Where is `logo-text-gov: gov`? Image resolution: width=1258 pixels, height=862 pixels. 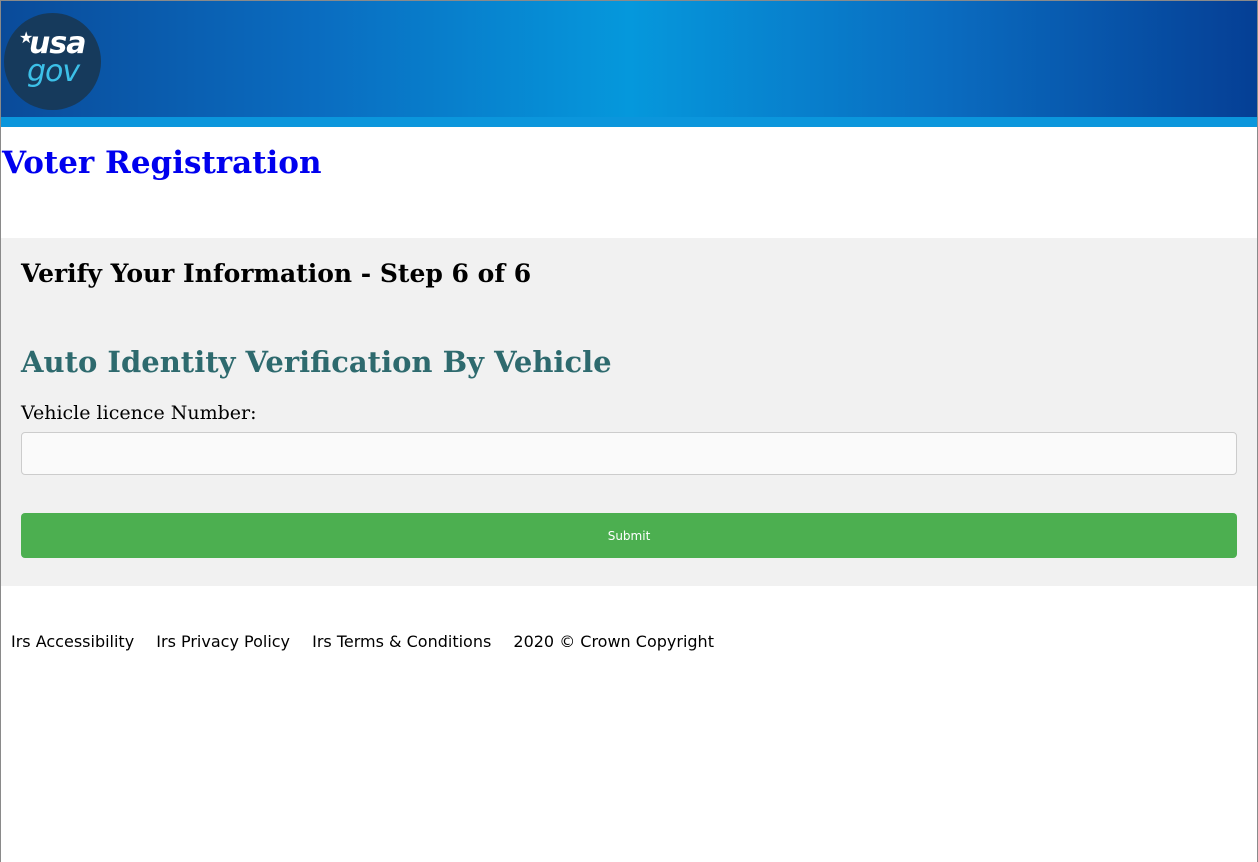 logo-text-gov: gov is located at coordinates (53, 71).